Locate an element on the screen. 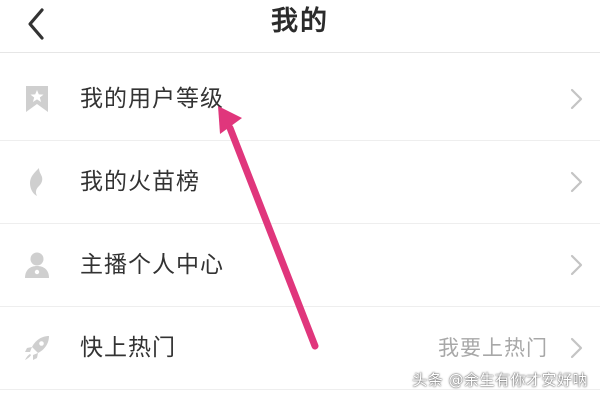  header-bar: 我的 is located at coordinates (300, 26).